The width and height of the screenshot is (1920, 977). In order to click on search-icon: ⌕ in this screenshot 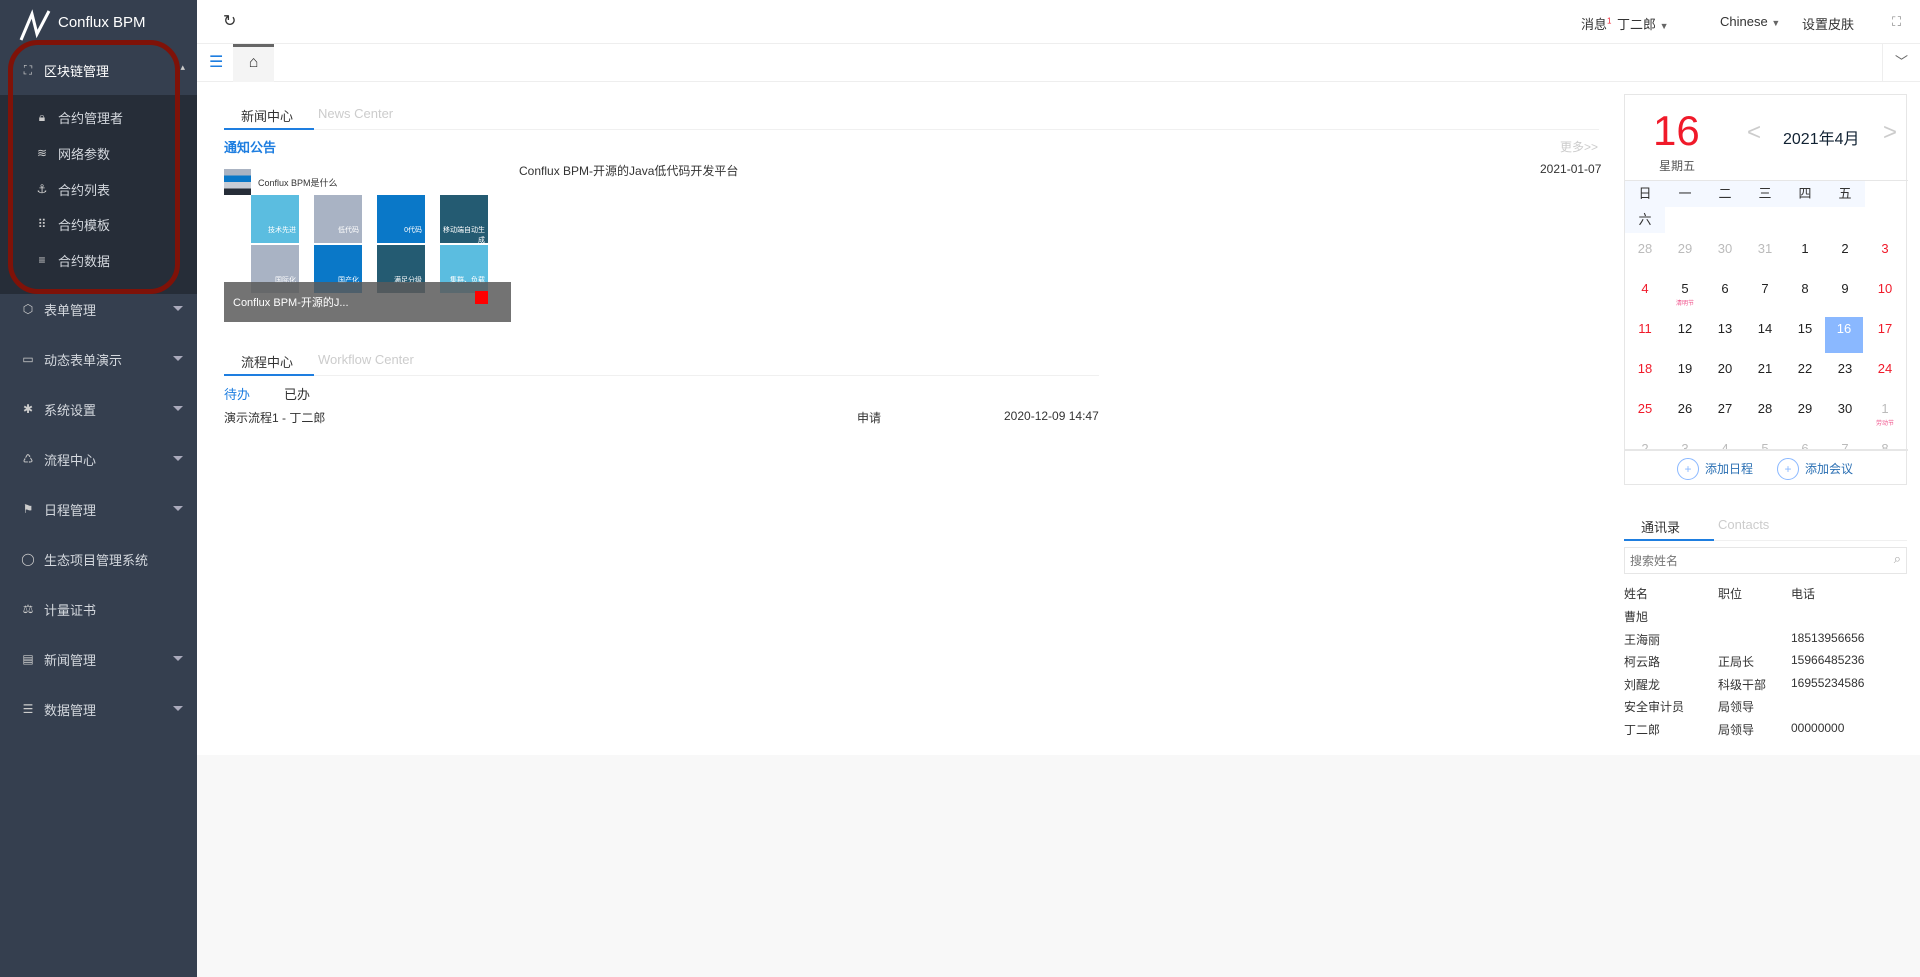, I will do `click(1897, 559)`.